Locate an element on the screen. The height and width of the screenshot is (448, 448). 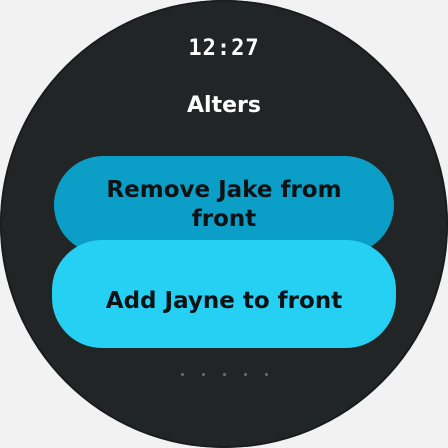
clock-time: 12:27 is located at coordinates (224, 48).